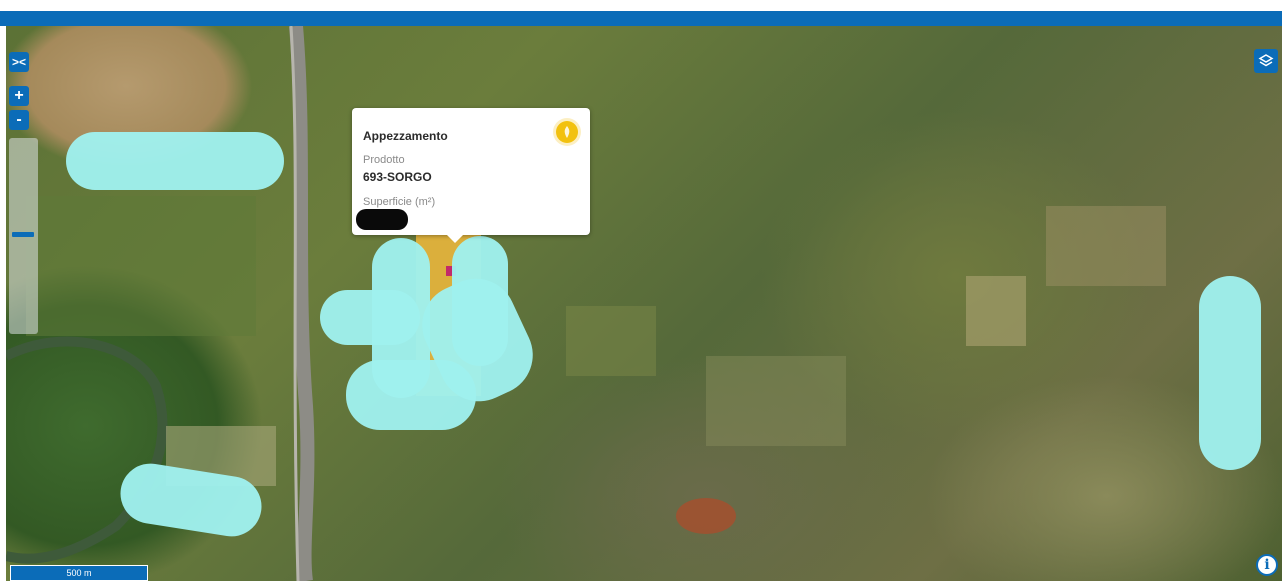  I want to click on scale-label: 500 m, so click(79, 573).